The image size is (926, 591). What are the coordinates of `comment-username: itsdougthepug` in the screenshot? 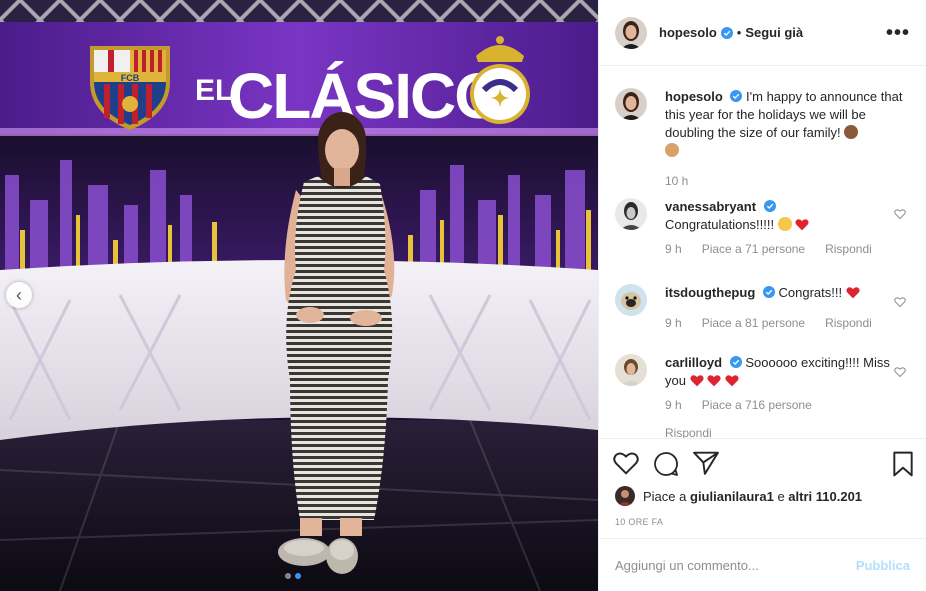 It's located at (710, 292).